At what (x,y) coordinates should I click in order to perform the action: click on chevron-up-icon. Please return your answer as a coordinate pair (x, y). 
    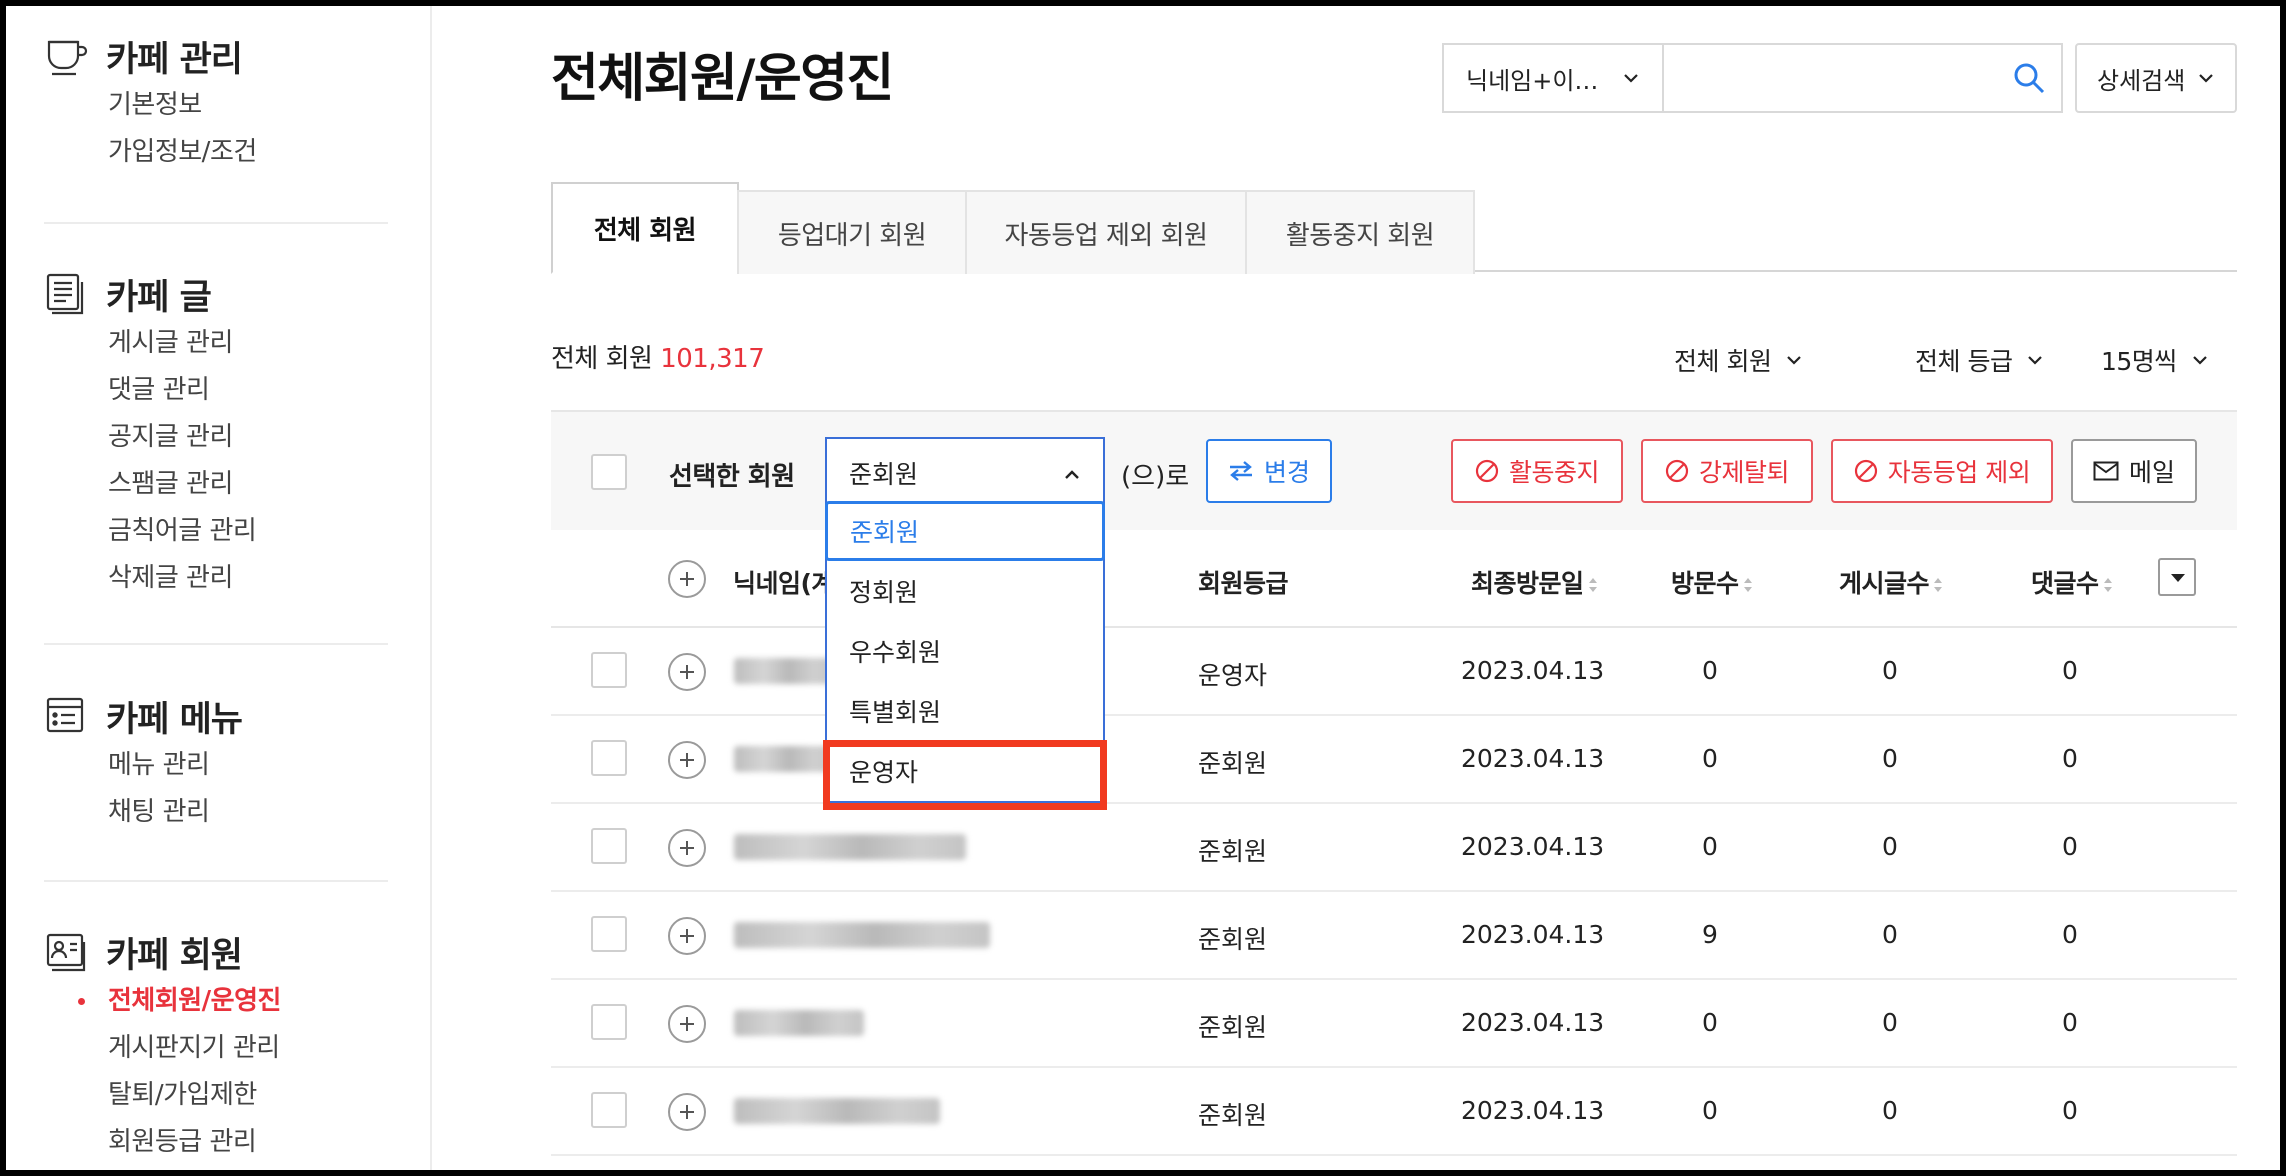
    Looking at the image, I should click on (1072, 474).